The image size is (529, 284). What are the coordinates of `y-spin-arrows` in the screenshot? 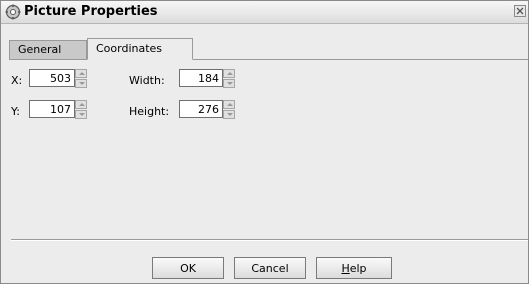 It's located at (81, 110).